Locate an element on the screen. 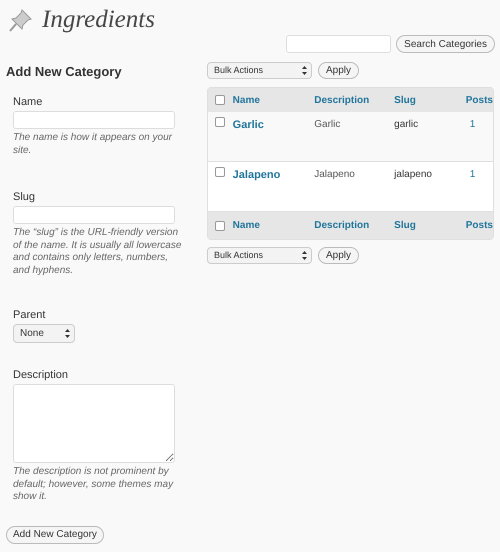 This screenshot has height=552, width=500. pushpin-icon is located at coordinates (21, 20).